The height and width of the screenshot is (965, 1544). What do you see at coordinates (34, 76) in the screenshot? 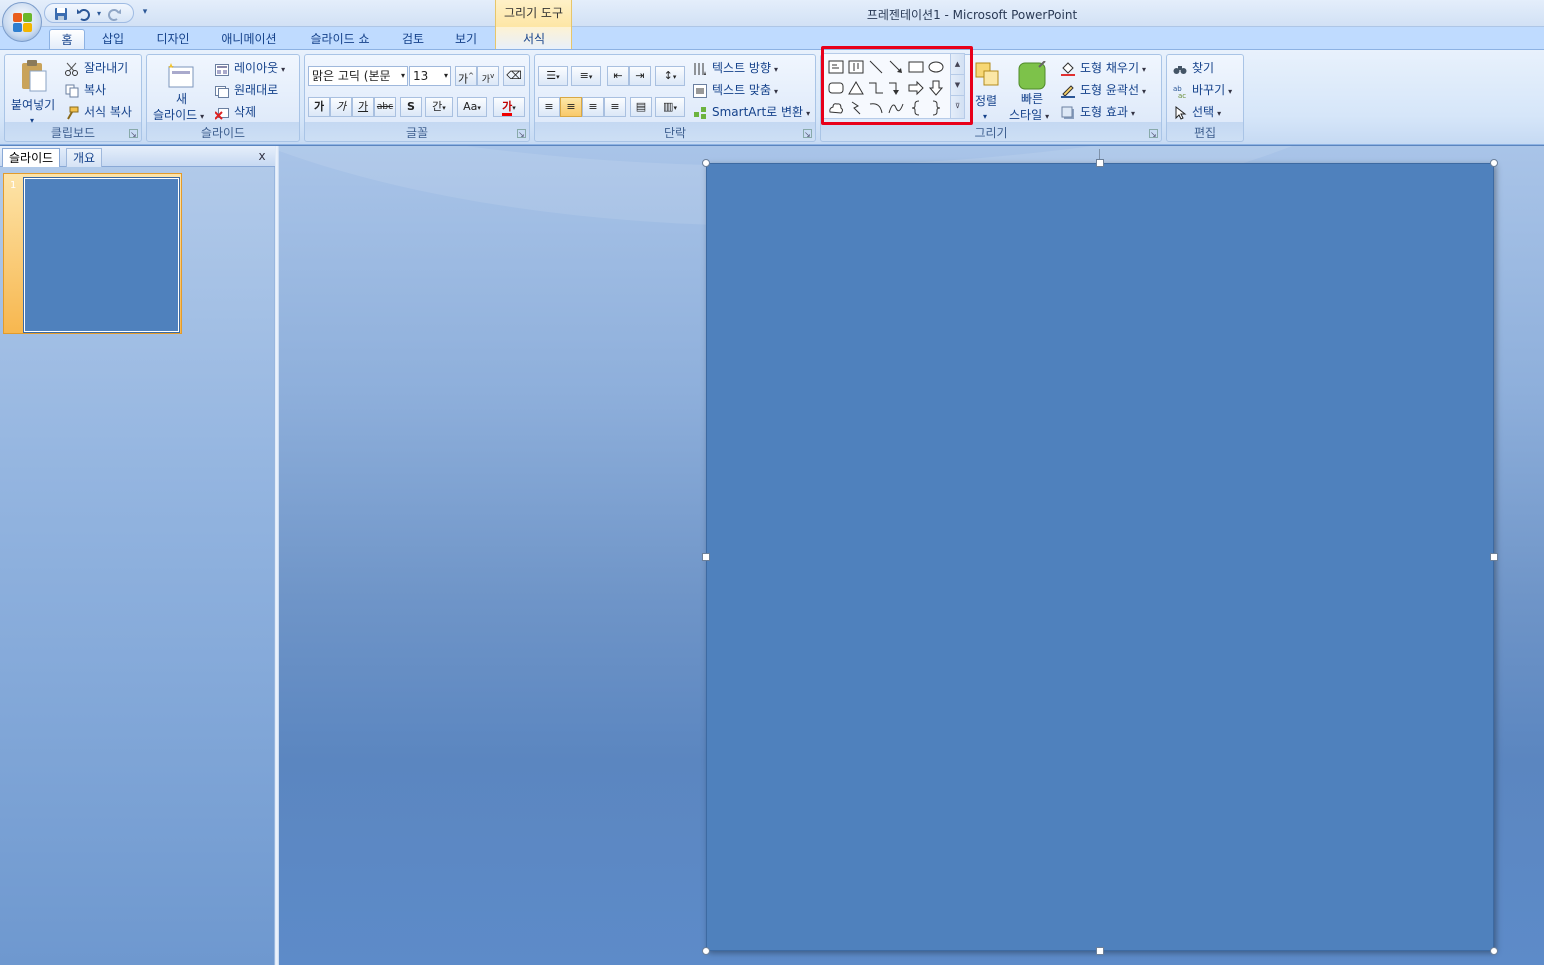
I see `paste-icon` at bounding box center [34, 76].